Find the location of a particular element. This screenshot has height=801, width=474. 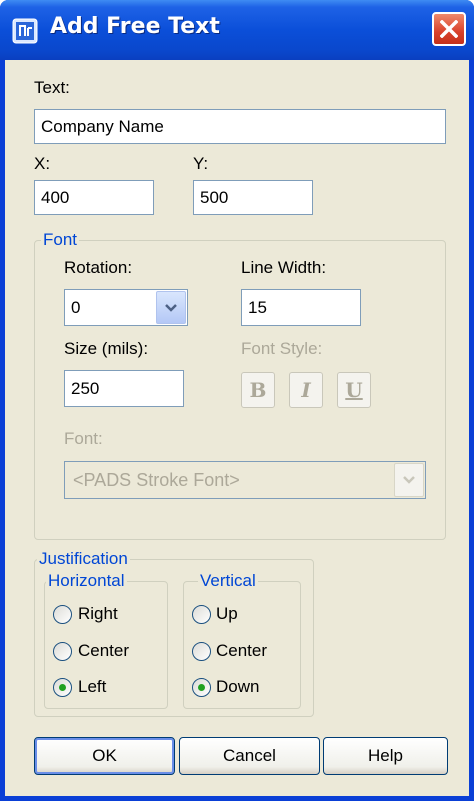

font-dropdown-button is located at coordinates (409, 480).